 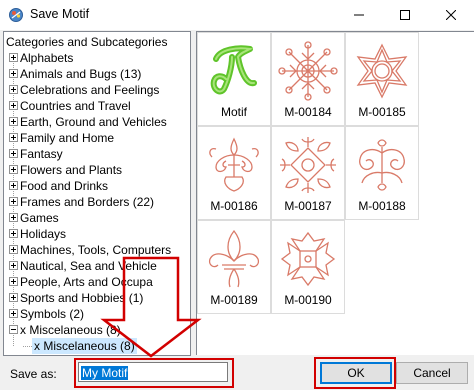 What do you see at coordinates (87, 42) in the screenshot?
I see `tree-root-label: Categories and Subcategories` at bounding box center [87, 42].